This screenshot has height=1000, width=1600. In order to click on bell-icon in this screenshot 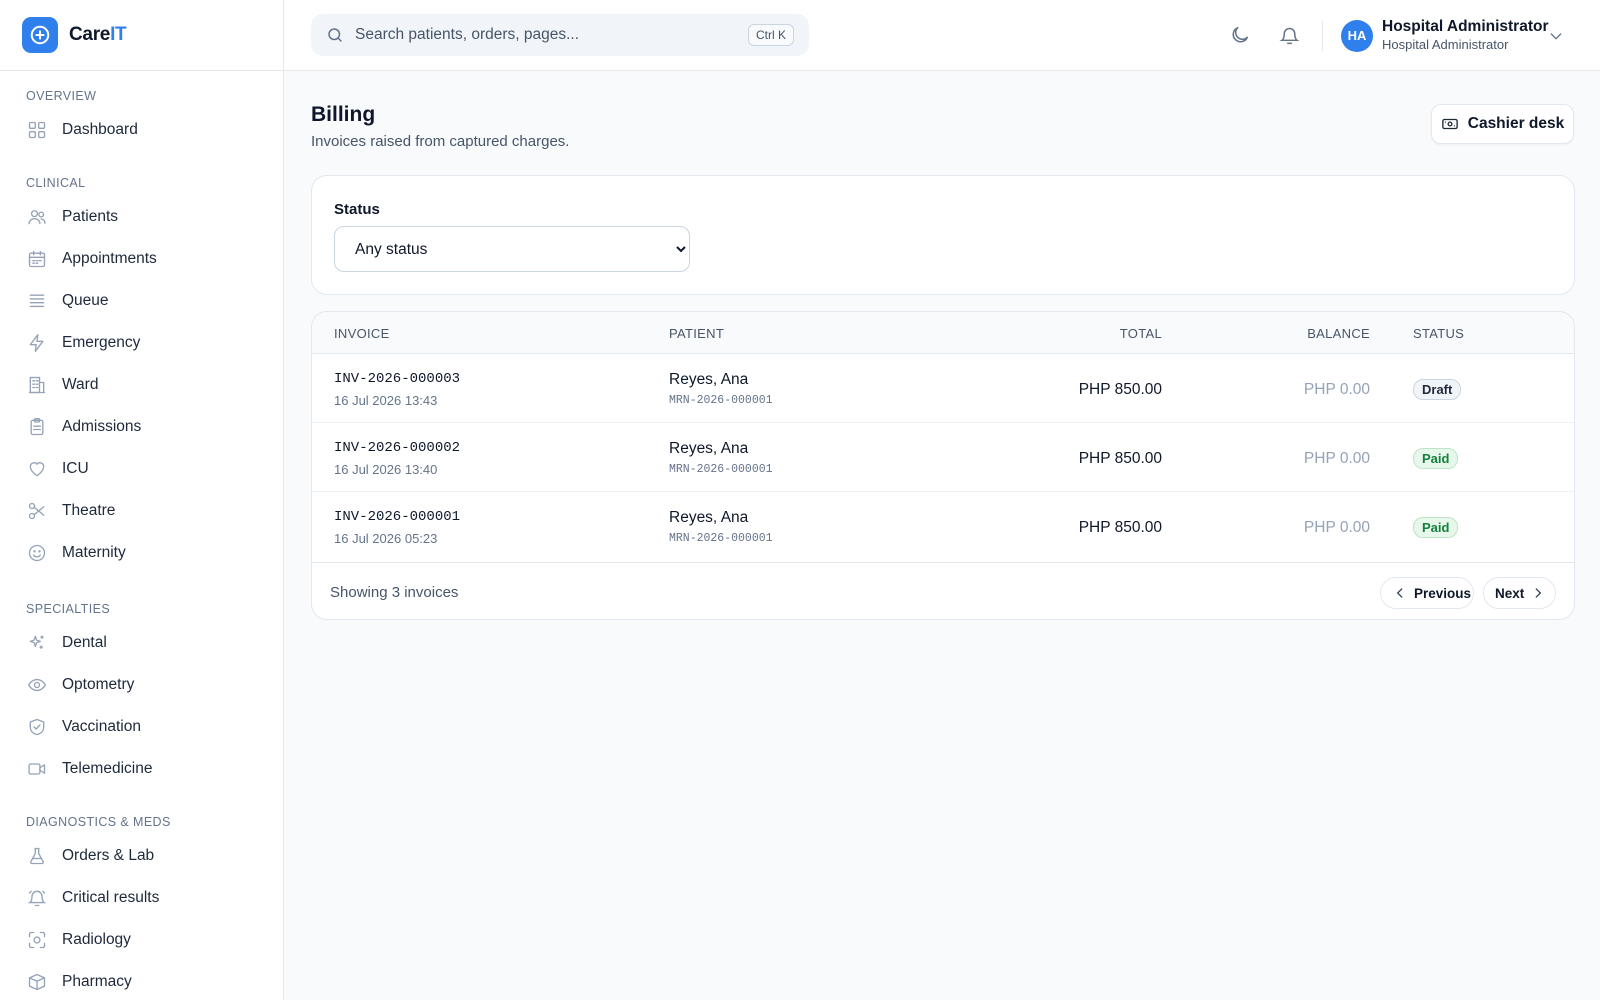, I will do `click(1289, 35)`.